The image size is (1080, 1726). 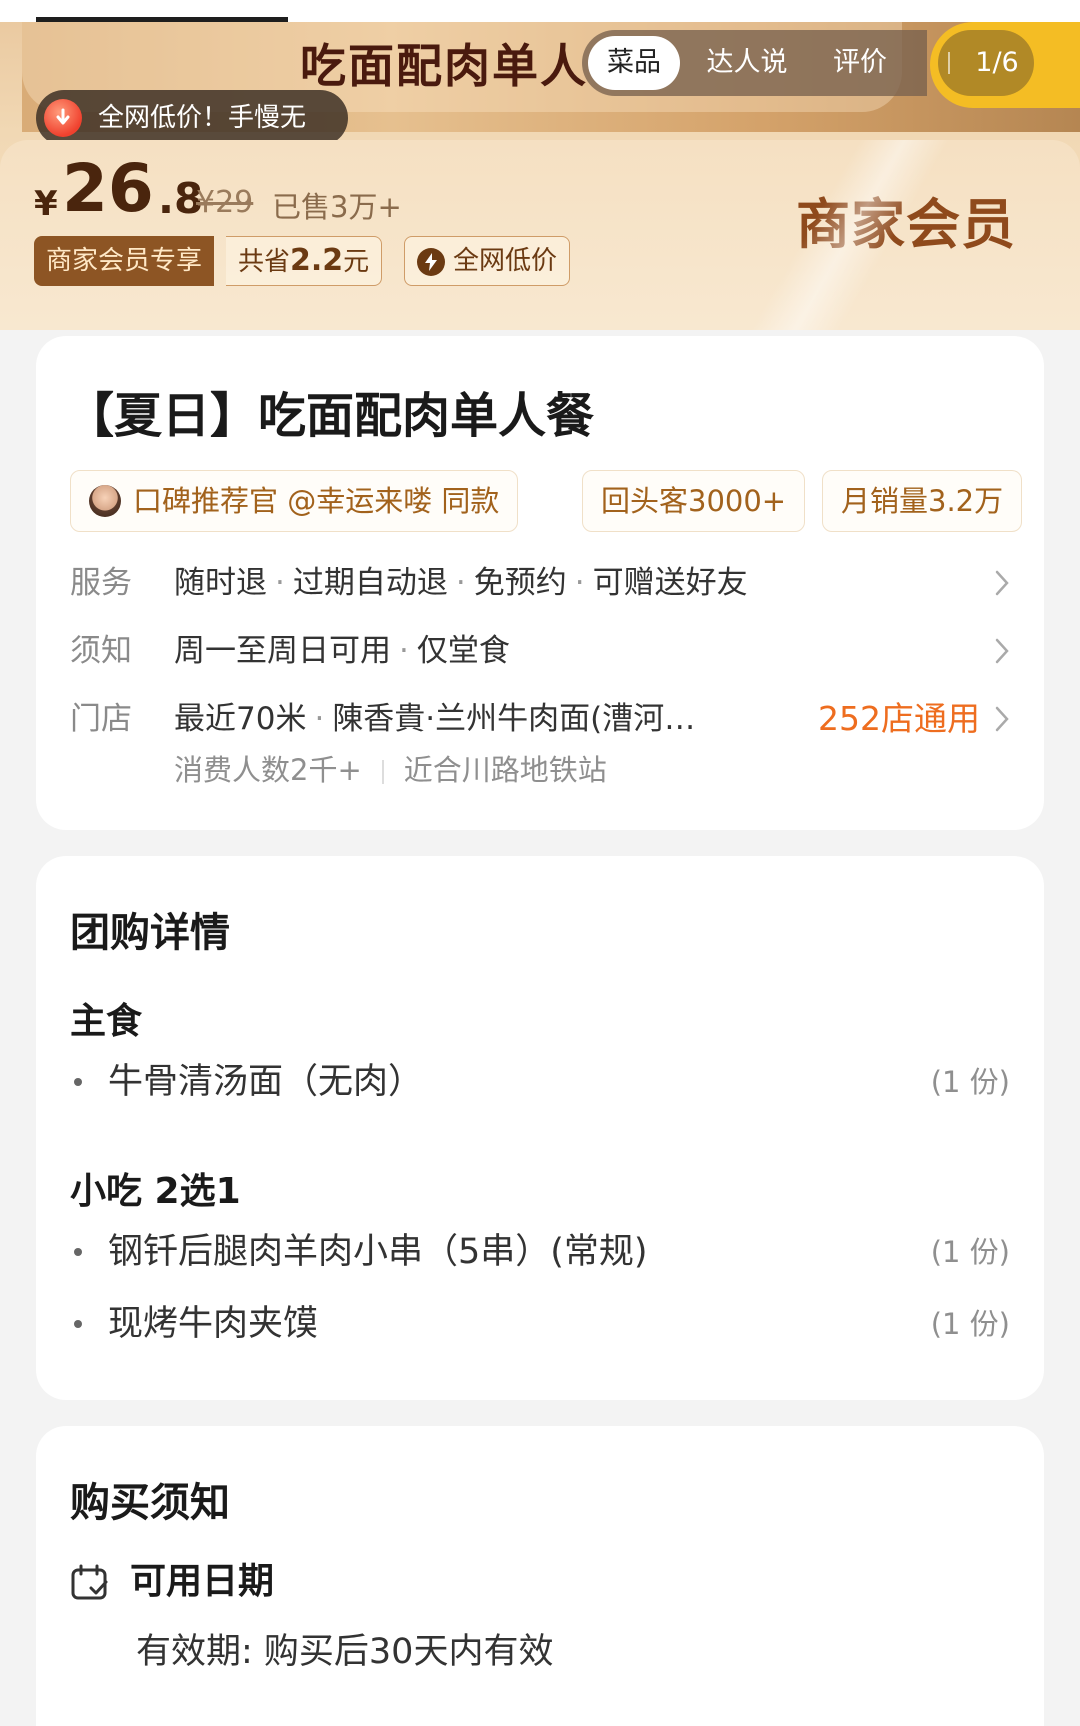 What do you see at coordinates (225, 202) in the screenshot?
I see `original-price: ¥29` at bounding box center [225, 202].